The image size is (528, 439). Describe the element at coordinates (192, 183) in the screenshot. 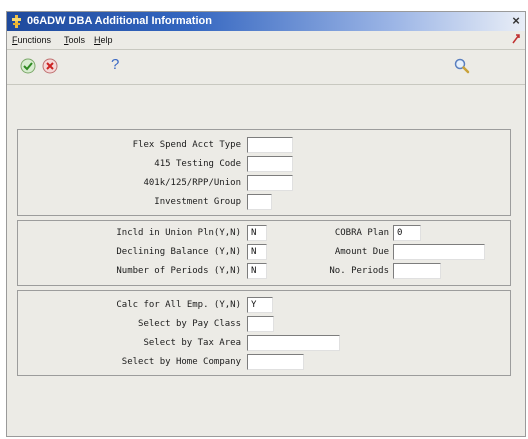

I see `union-label: 401k/125/RPP/Union` at that location.